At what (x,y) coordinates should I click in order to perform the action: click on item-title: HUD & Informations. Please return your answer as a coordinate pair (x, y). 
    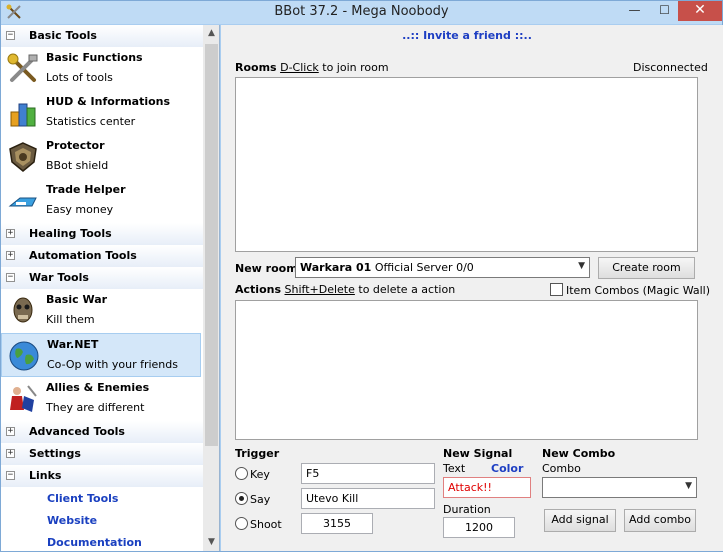
    Looking at the image, I should click on (108, 101).